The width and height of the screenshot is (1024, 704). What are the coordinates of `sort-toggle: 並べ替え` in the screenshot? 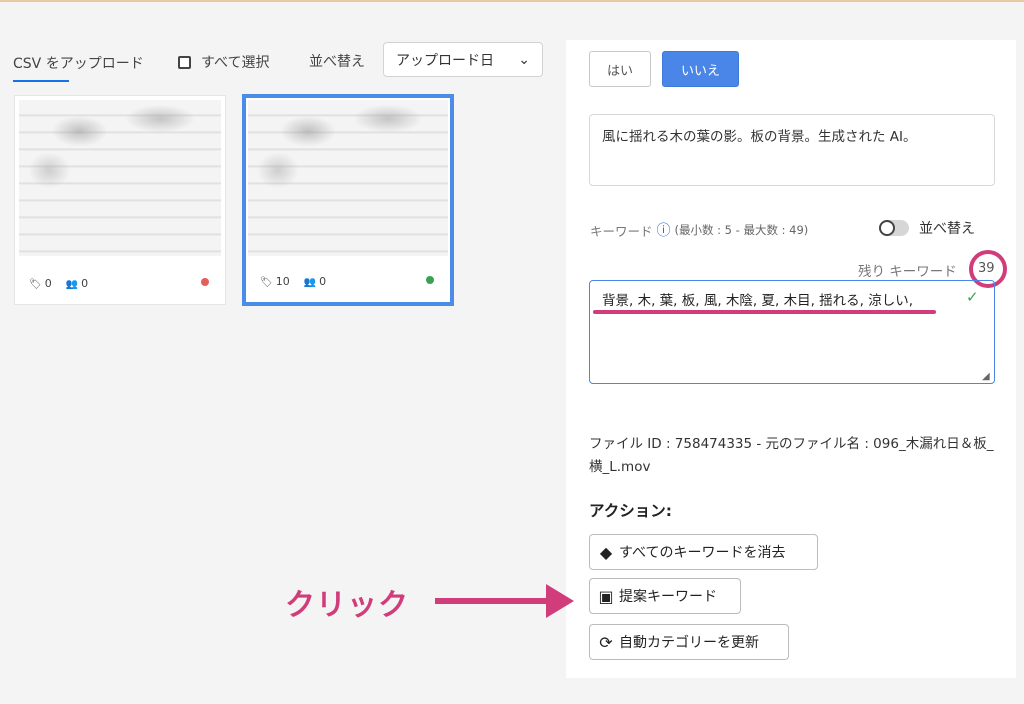 It's located at (927, 228).